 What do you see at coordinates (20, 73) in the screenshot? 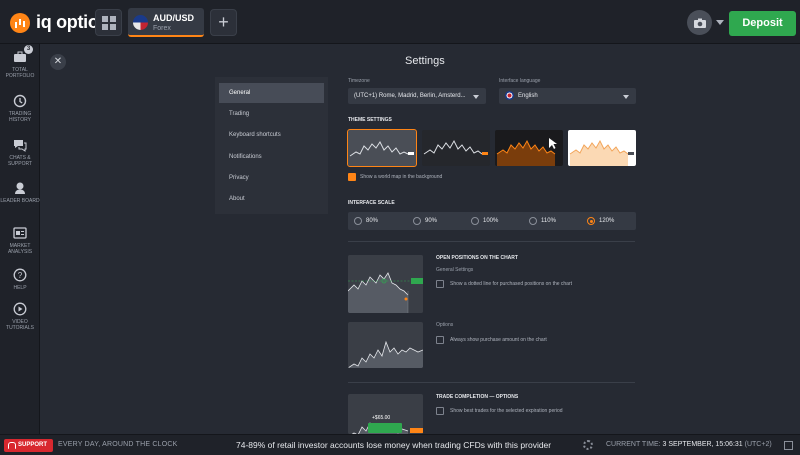
I see `sidebar-item-label: TOTAL PORTFOLIO` at bounding box center [20, 73].